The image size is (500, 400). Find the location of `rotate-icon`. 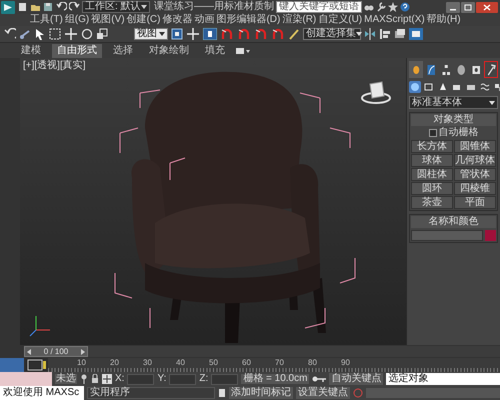

rotate-icon is located at coordinates (87, 34).